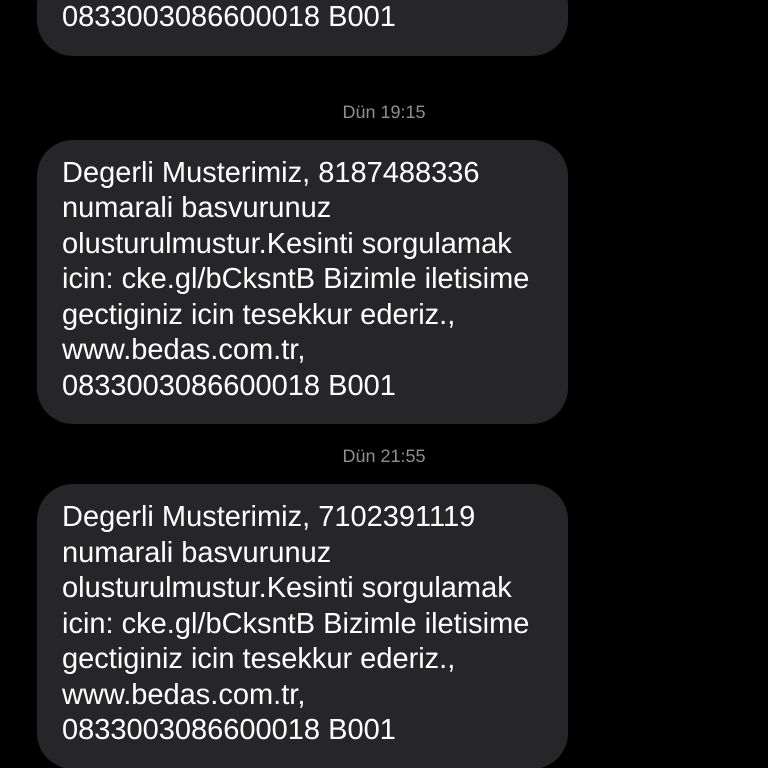  What do you see at coordinates (229, 17) in the screenshot?
I see `message-text: 0833003086600018 B001` at bounding box center [229, 17].